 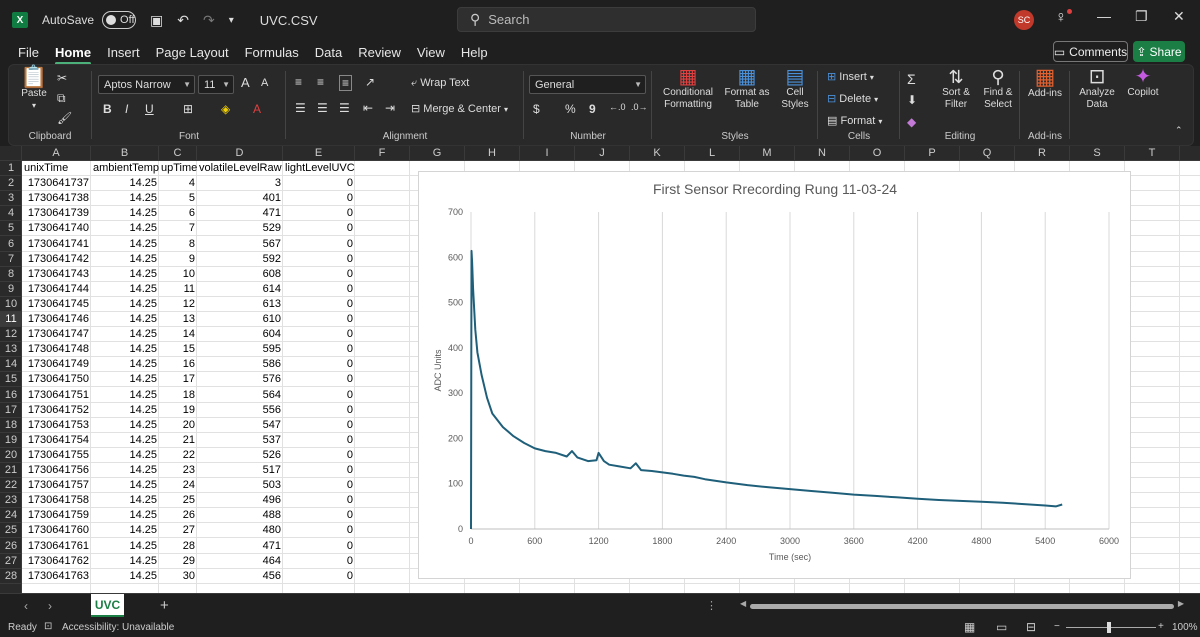 I want to click on table-cell: 488, so click(x=240, y=515).